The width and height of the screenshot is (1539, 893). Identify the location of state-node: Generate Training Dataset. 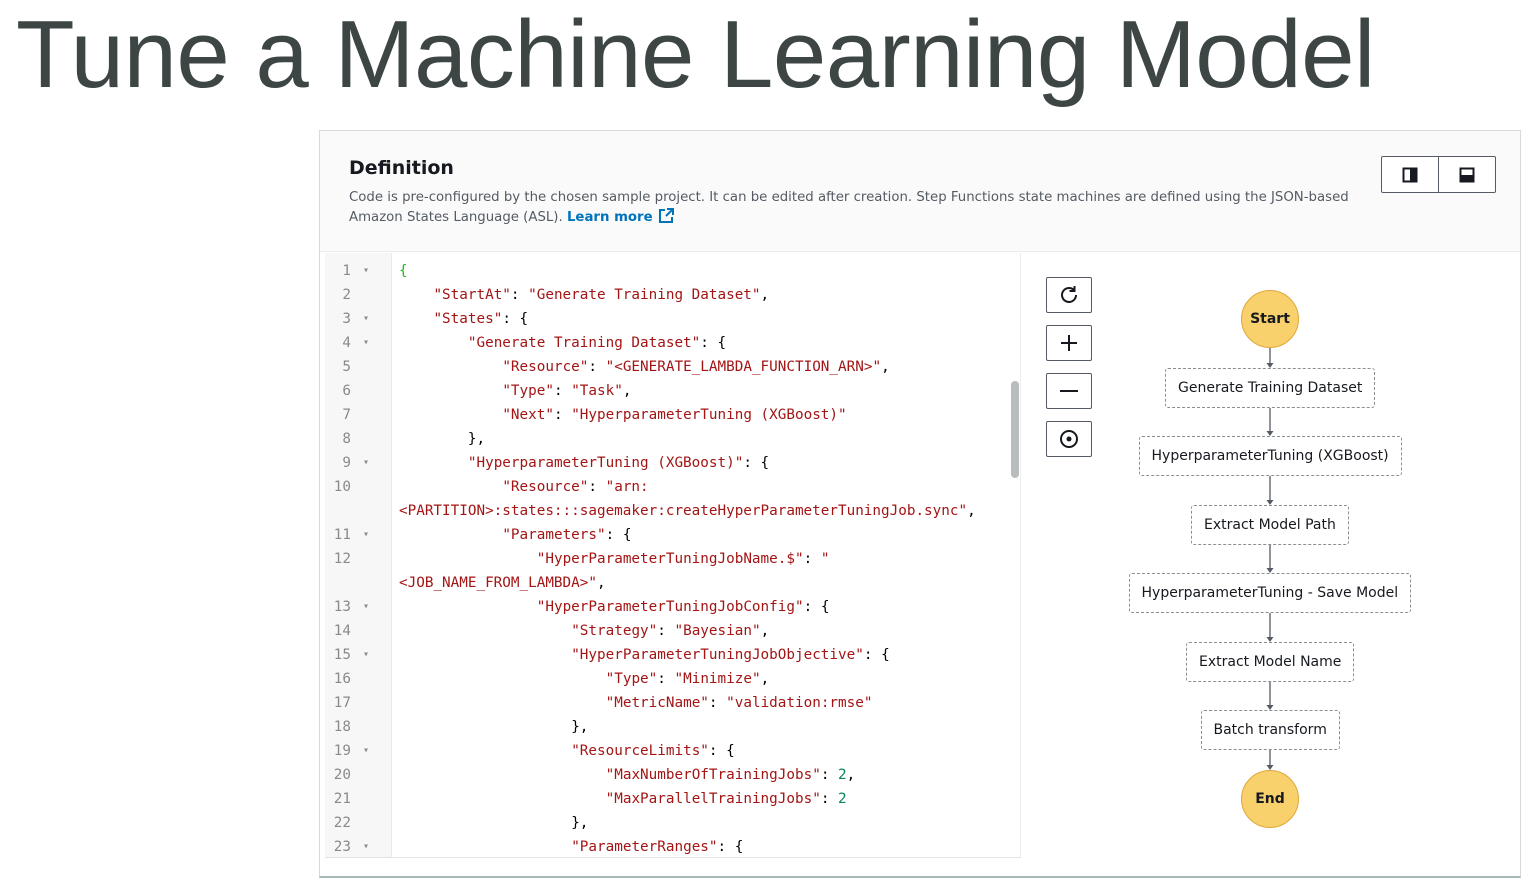
(1270, 388).